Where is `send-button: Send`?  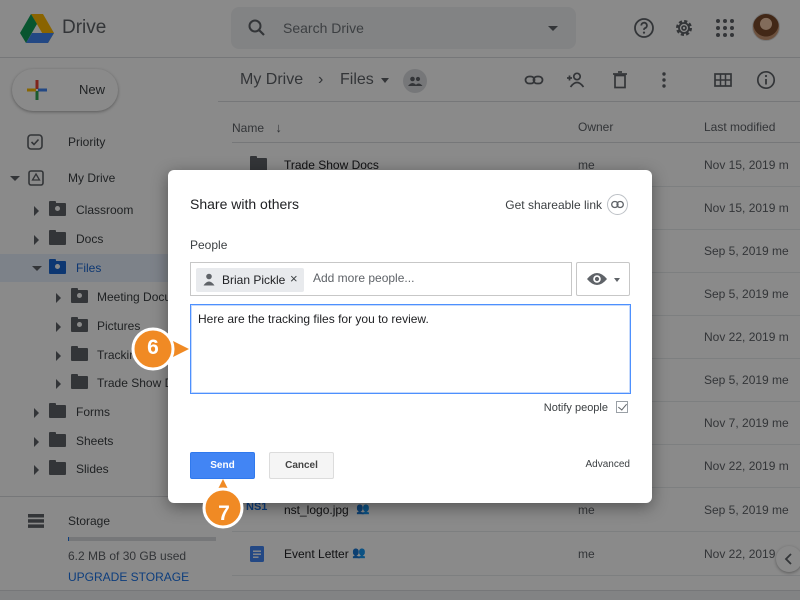
send-button: Send is located at coordinates (222, 465).